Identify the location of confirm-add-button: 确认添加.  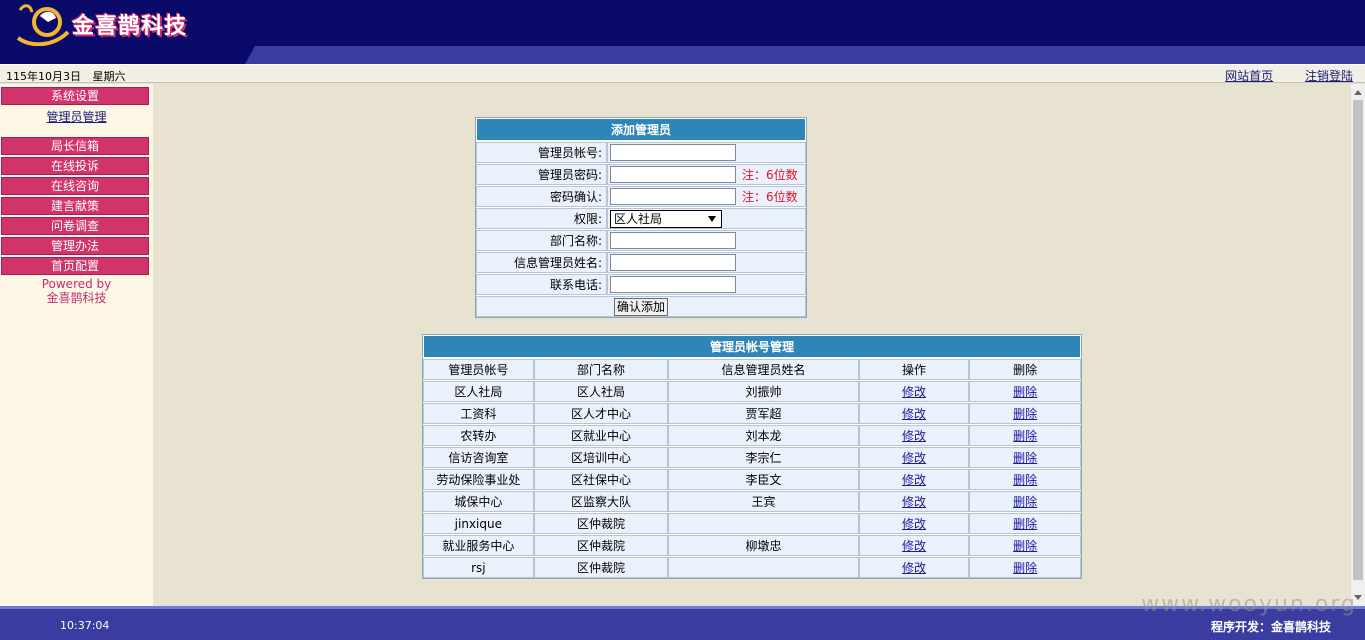
(640, 306).